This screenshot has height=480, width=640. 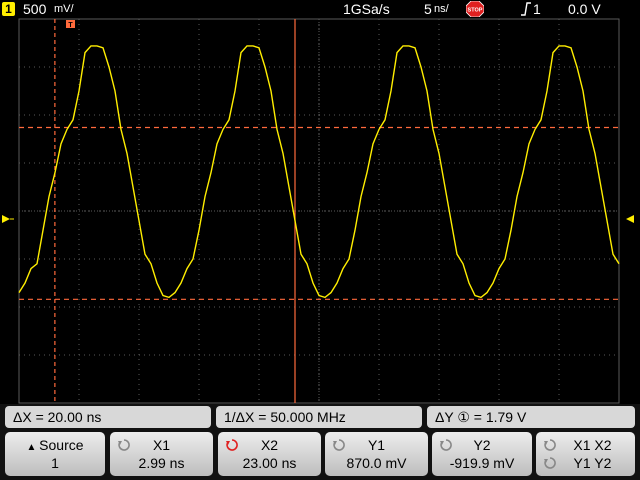 What do you see at coordinates (8, 219) in the screenshot?
I see `channel1-ground-icon` at bounding box center [8, 219].